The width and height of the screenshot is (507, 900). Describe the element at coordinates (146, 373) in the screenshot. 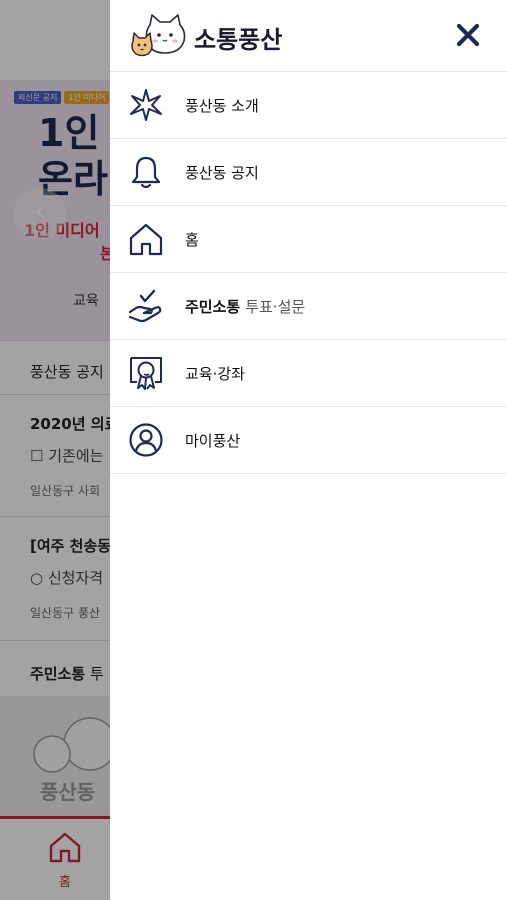

I see `award-ribbon-icon` at that location.